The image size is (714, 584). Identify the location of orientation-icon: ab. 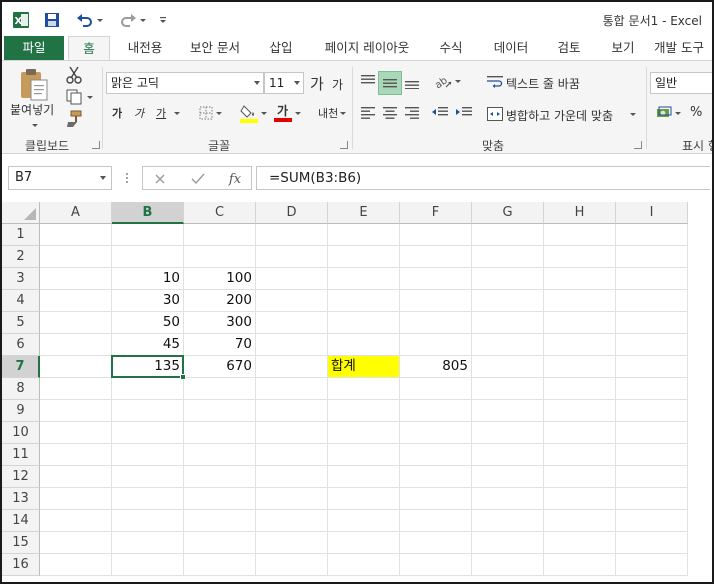
(447, 81).